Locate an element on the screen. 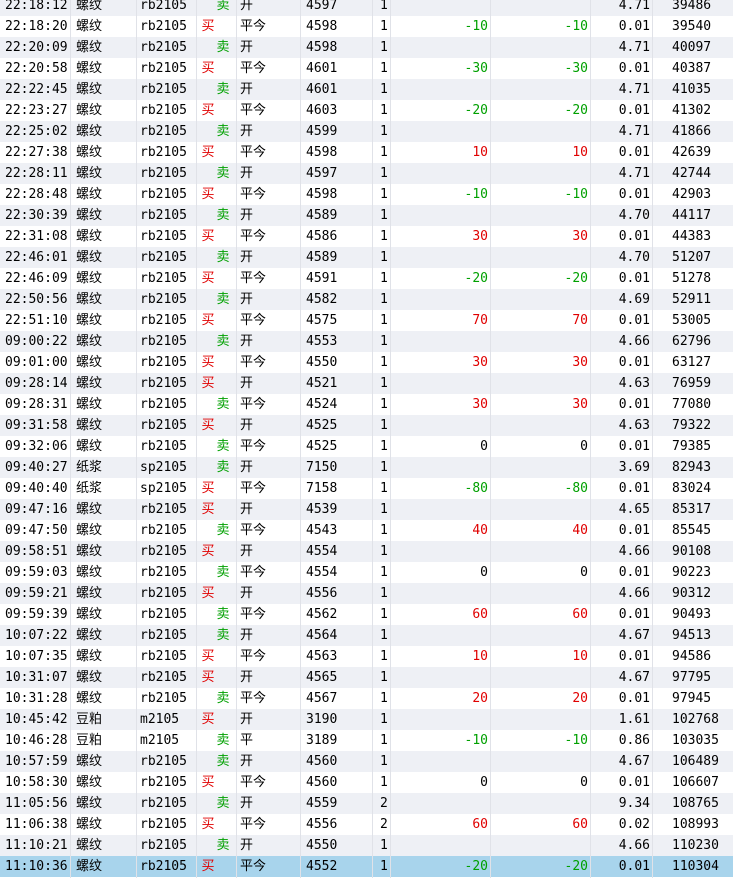  table-row: 22:51:10 螺纹 rb2105 买 平今 4575 1 70 70 0.01 53005 is located at coordinates (366, 320).